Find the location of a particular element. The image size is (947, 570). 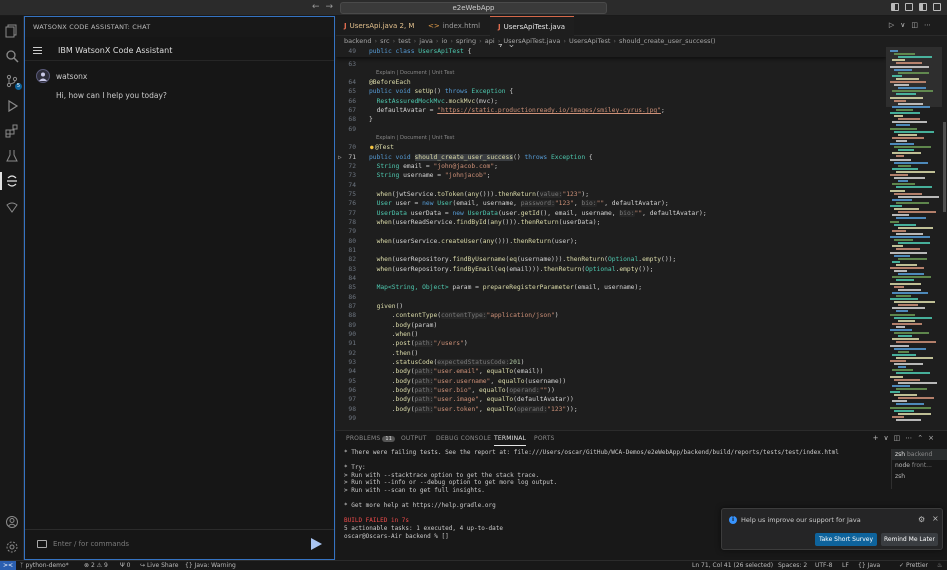

terminal-item: zsh backend is located at coordinates (919, 454).